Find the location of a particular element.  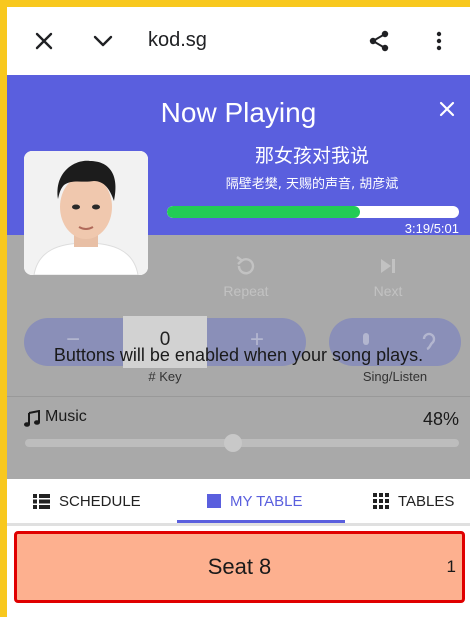

tab-divider is located at coordinates (238, 524).